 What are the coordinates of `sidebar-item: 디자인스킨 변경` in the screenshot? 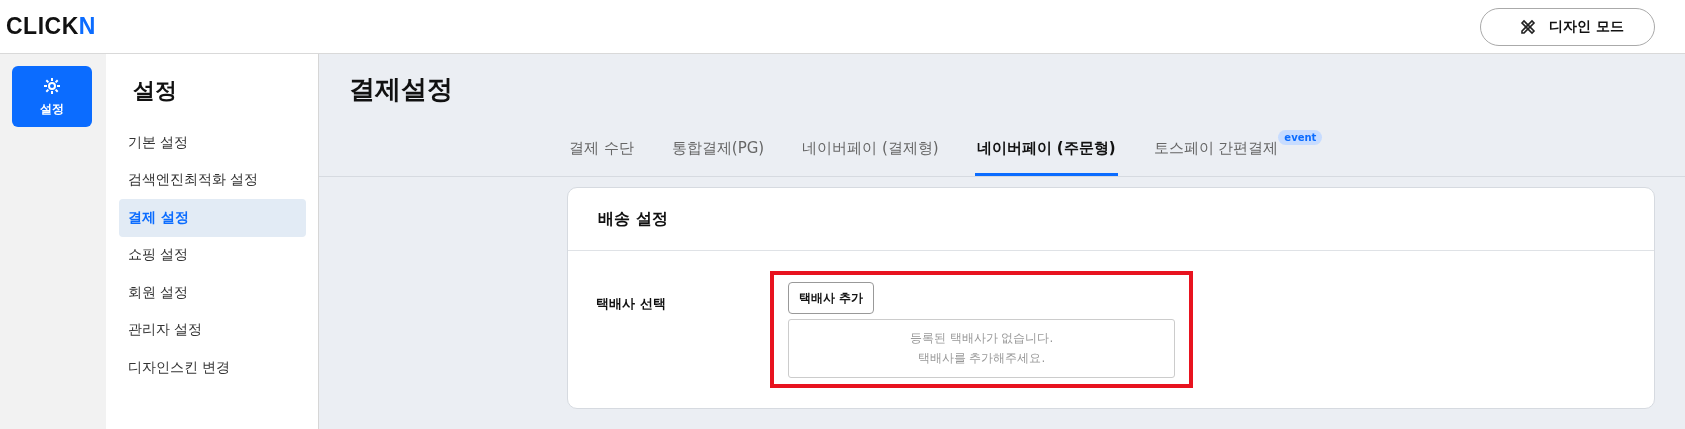 It's located at (212, 368).